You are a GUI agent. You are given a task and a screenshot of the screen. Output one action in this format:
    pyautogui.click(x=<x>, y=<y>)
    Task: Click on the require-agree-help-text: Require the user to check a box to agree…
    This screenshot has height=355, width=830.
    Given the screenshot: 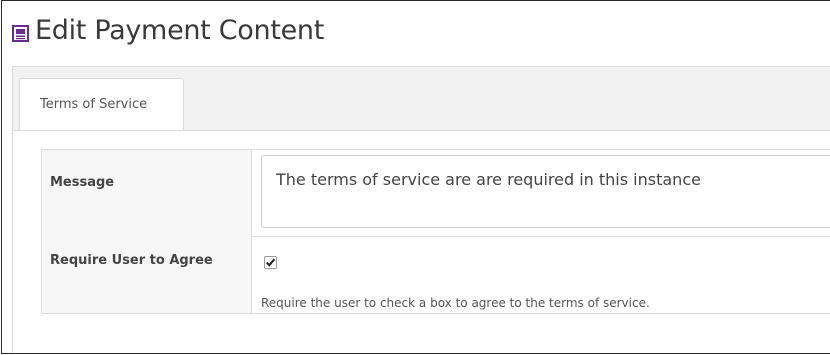 What is the action you would take?
    pyautogui.click(x=455, y=303)
    